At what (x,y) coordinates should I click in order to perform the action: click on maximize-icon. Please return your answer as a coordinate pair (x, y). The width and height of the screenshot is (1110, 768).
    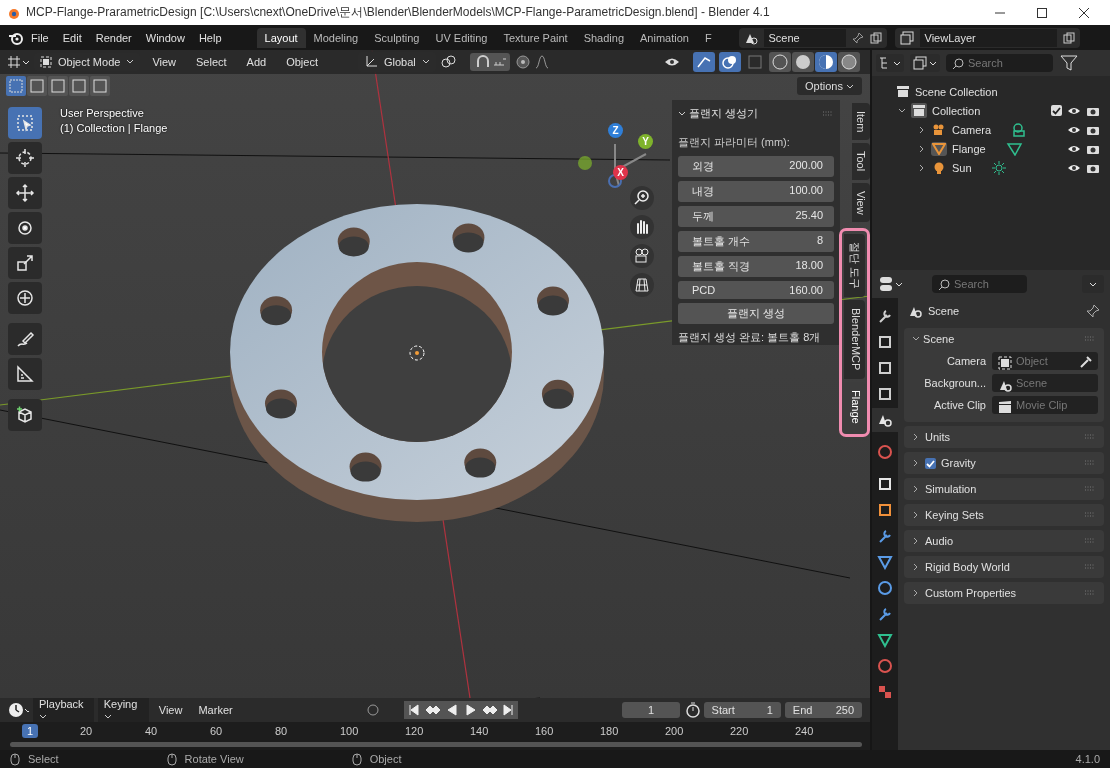
    Looking at the image, I should click on (1042, 12).